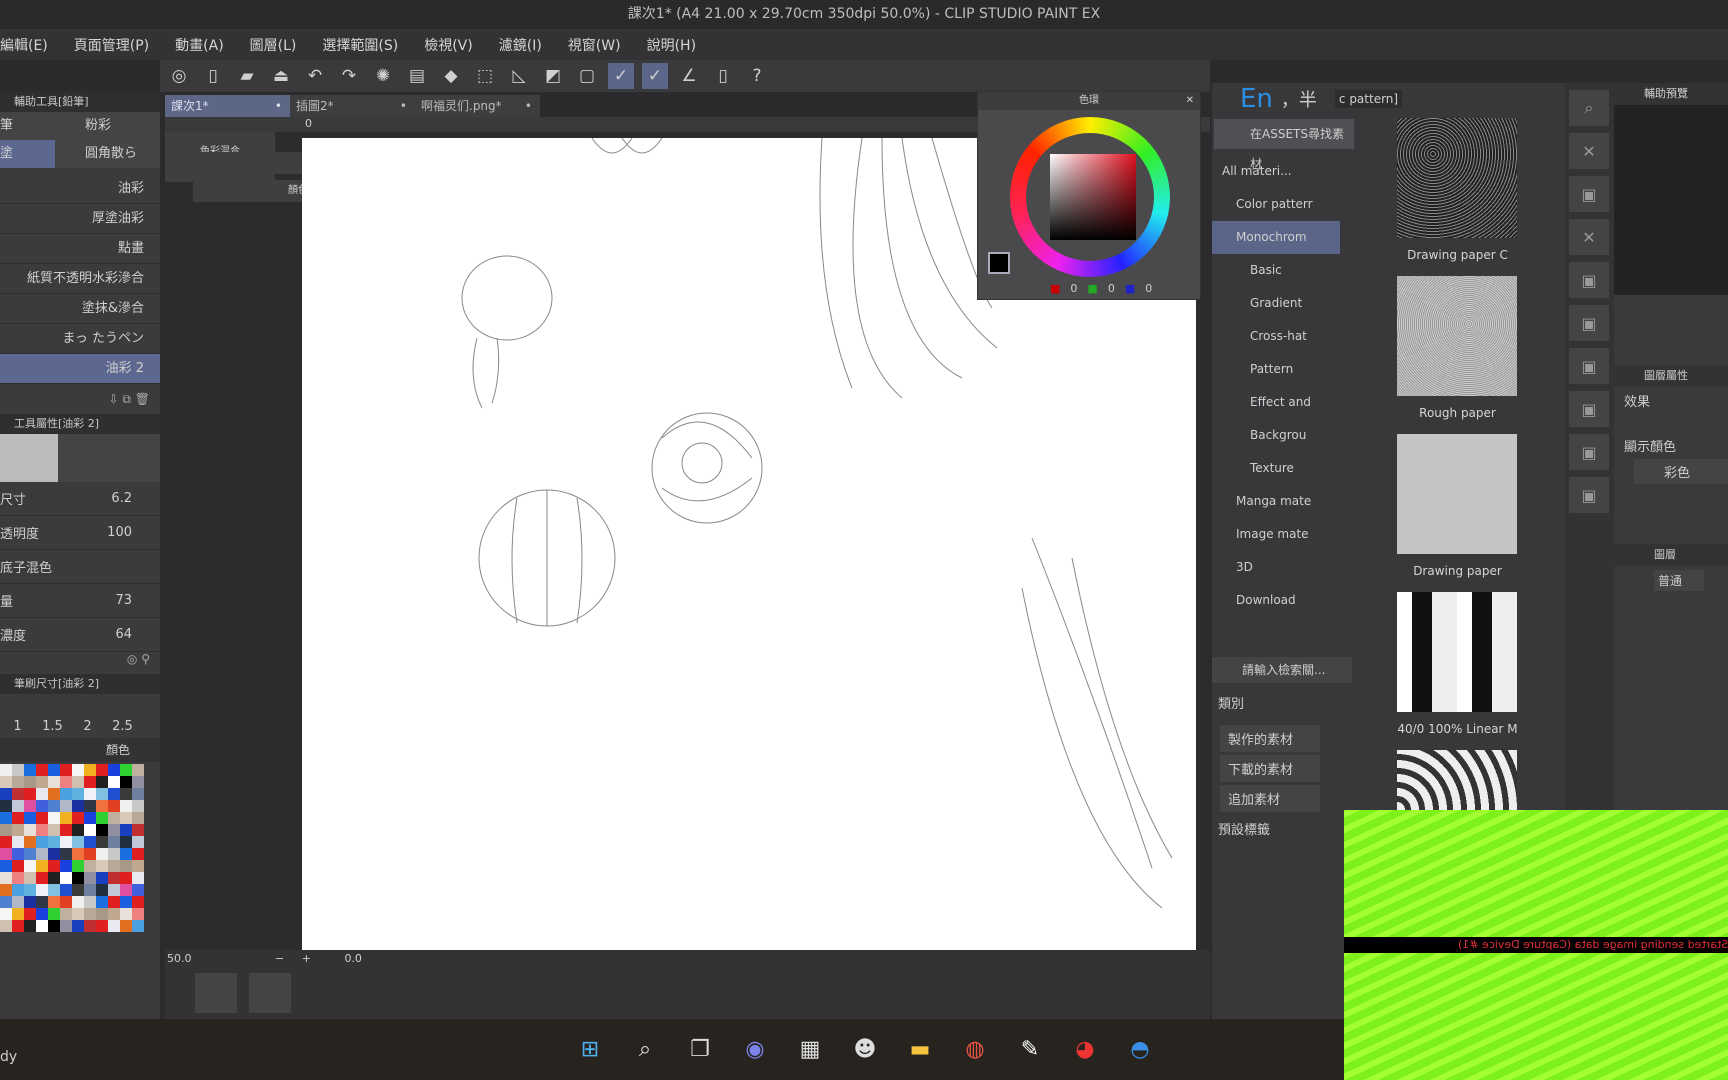  Describe the element at coordinates (17, 726) in the screenshot. I see `brush-size-option: 1` at that location.